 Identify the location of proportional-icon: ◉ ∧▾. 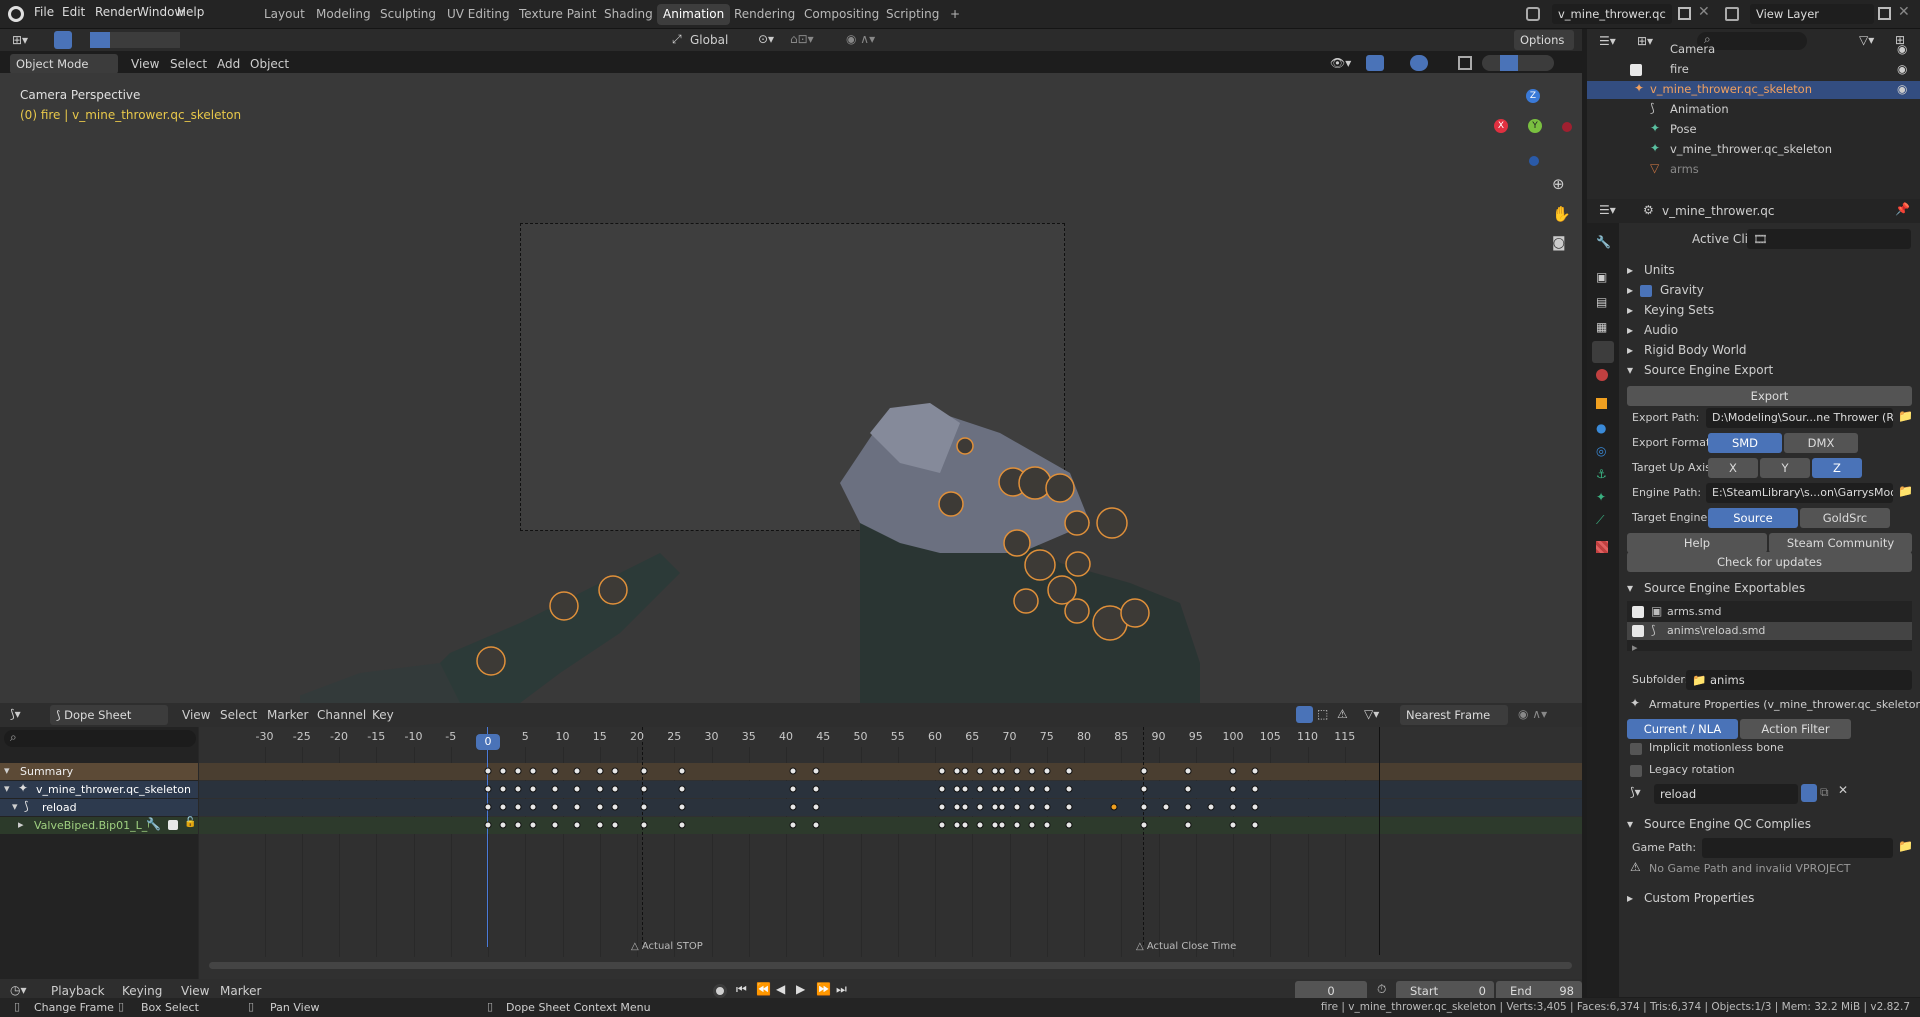
(1532, 714).